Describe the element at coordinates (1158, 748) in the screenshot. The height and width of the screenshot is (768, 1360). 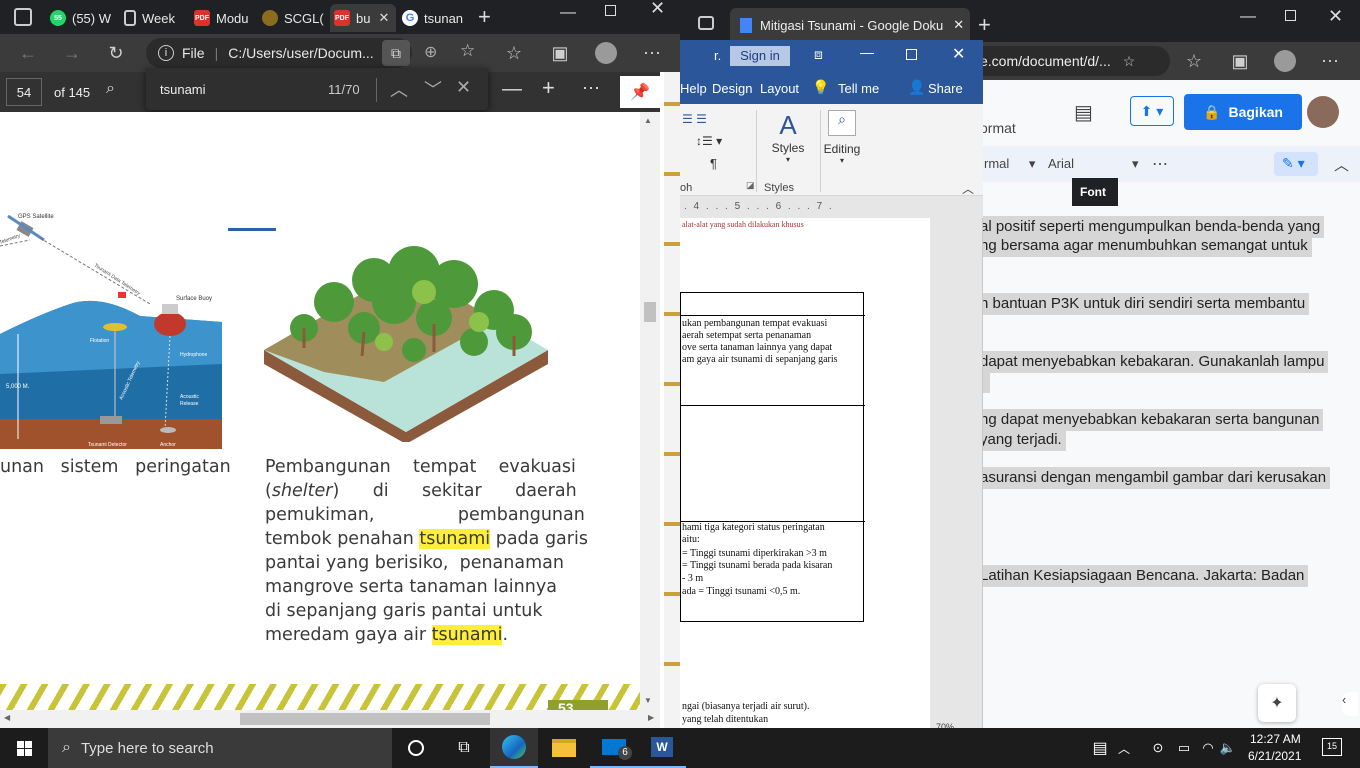
I see `people-icon: ⊙` at that location.